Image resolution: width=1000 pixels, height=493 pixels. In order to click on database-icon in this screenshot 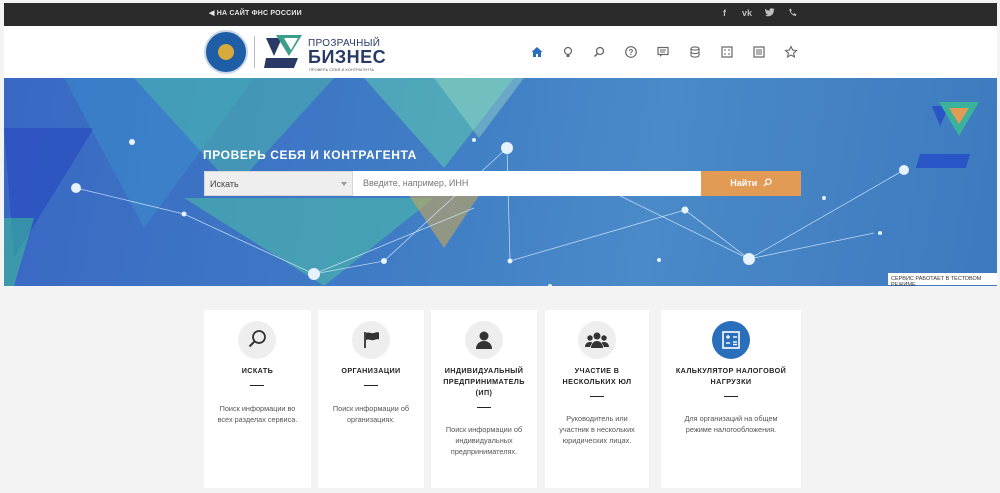, I will do `click(695, 52)`.